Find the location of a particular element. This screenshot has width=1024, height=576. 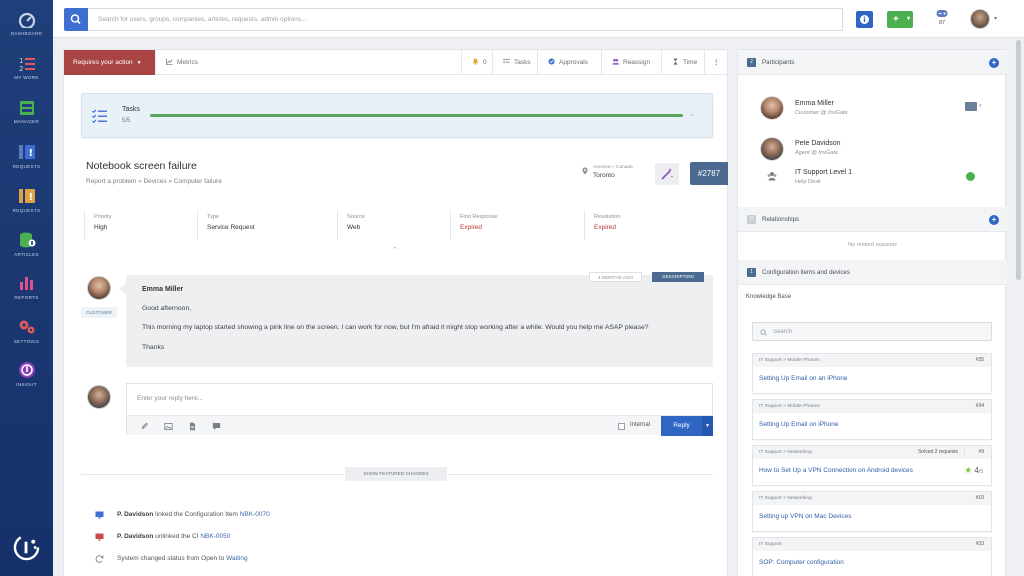

reply-input is located at coordinates (419, 399).